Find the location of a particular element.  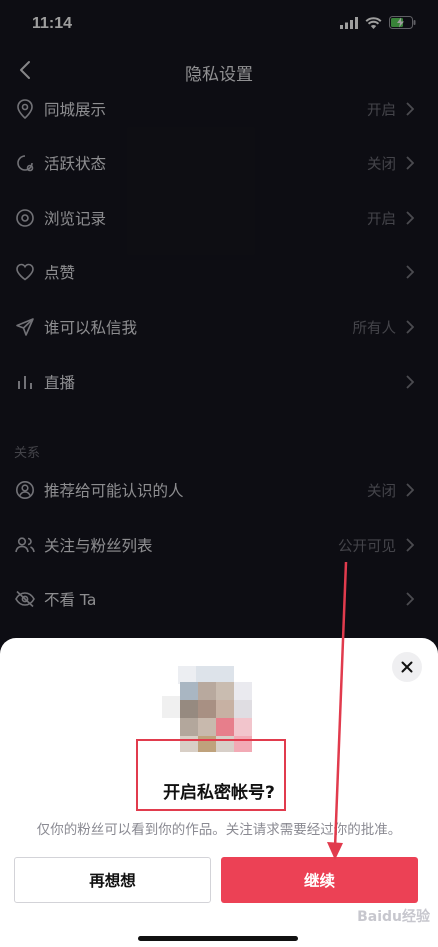

close-icon is located at coordinates (407, 667).